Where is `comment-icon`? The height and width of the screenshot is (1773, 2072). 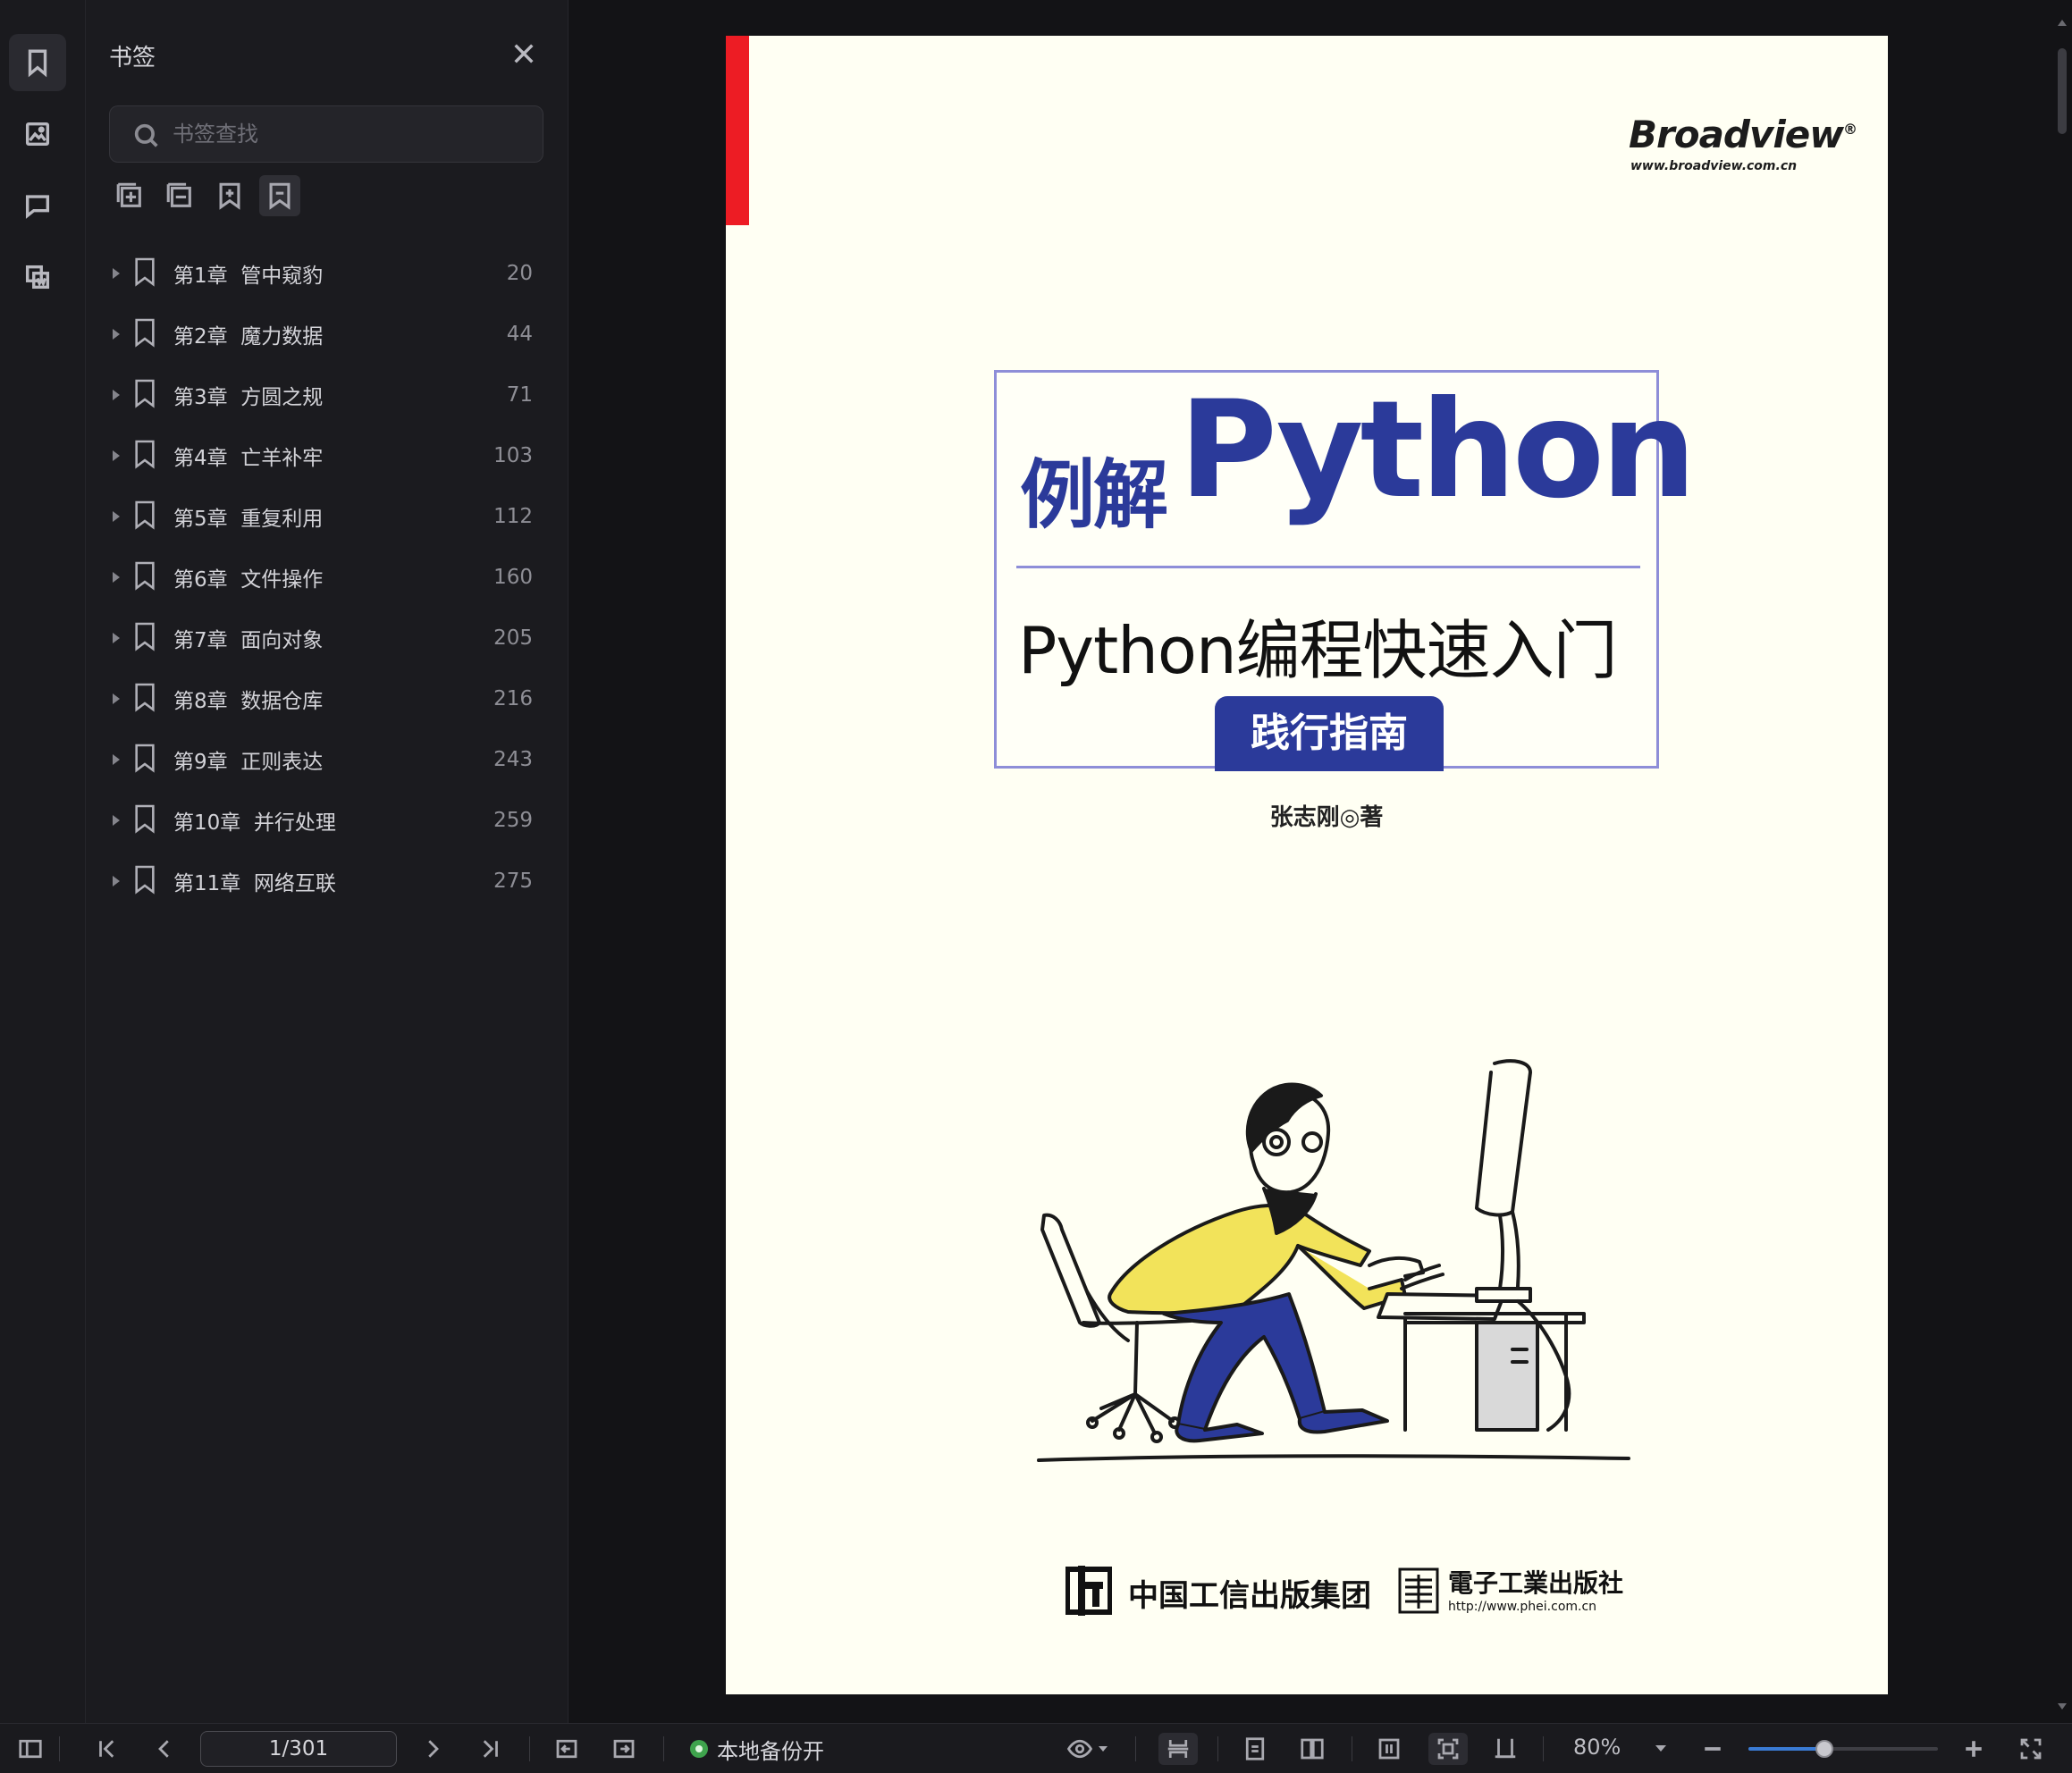 comment-icon is located at coordinates (37, 207).